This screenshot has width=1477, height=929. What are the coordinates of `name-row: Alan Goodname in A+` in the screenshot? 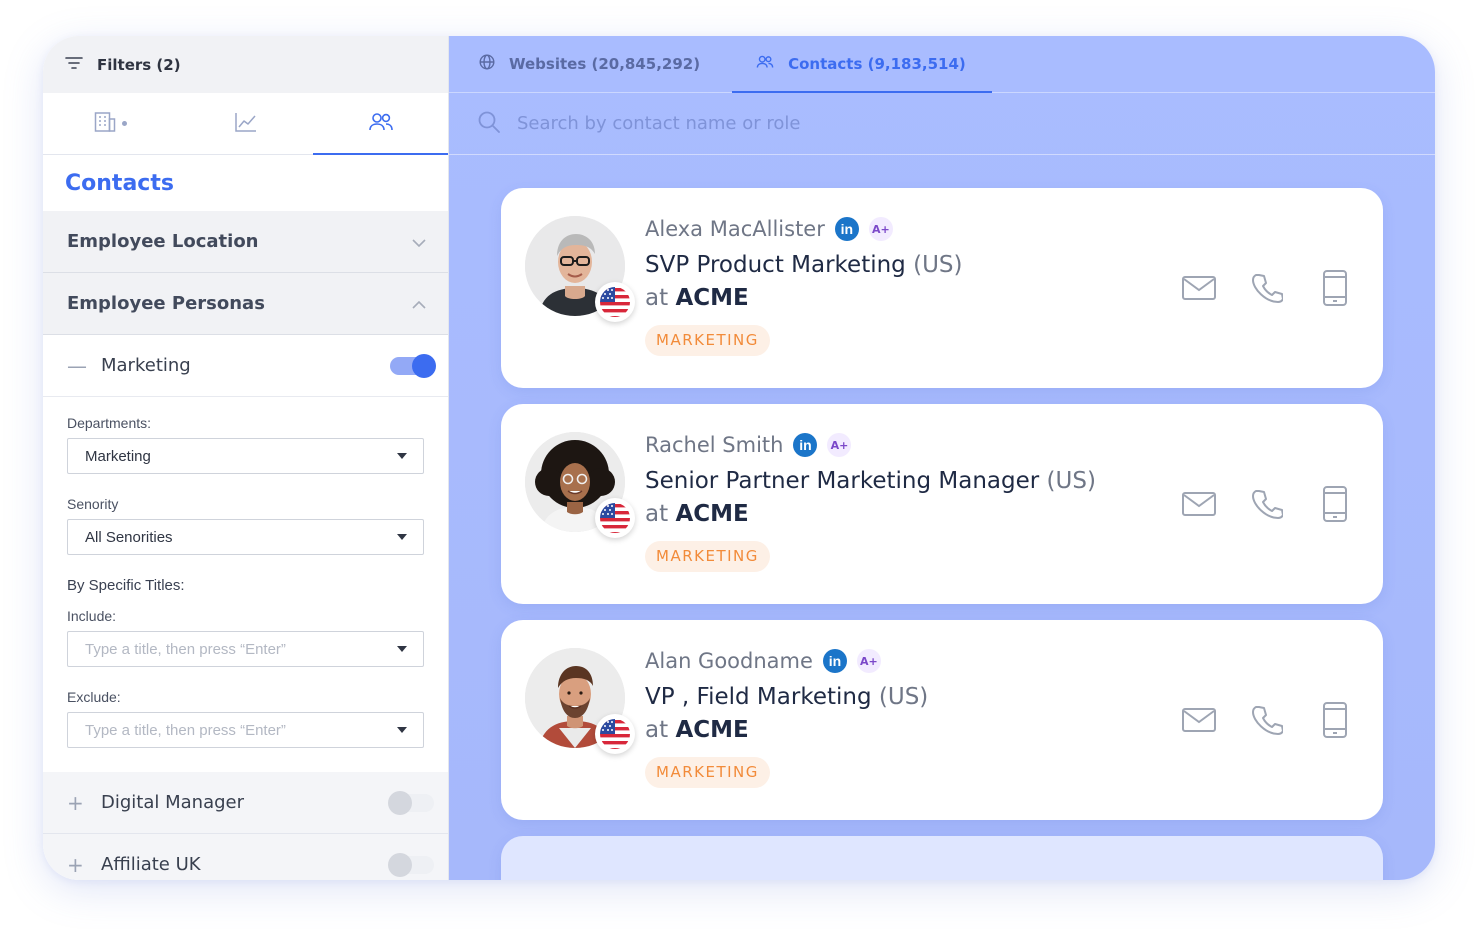 It's located at (786, 661).